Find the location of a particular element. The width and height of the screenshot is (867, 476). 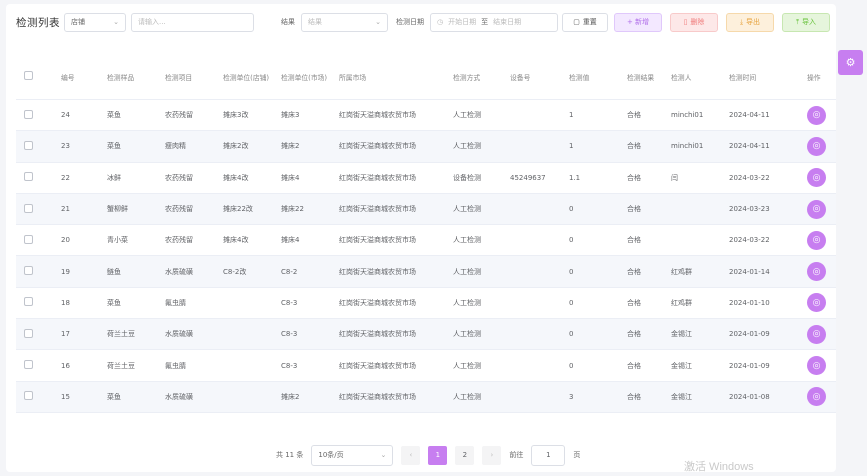

cell-item: 氟虫腈 is located at coordinates (175, 302).